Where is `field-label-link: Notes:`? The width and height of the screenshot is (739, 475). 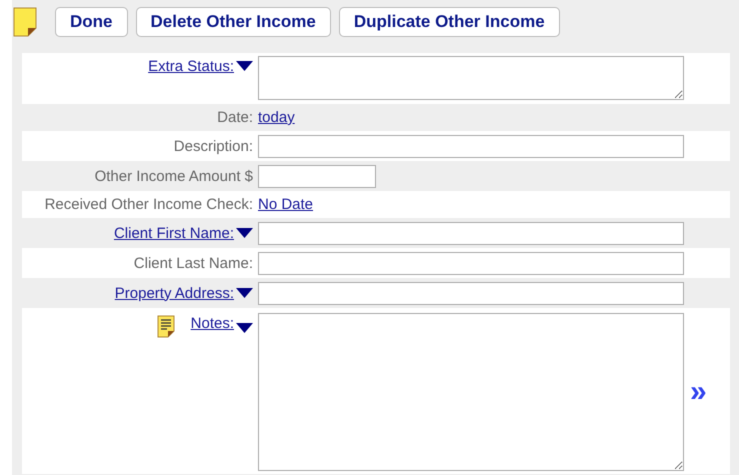 field-label-link: Notes: is located at coordinates (212, 323).